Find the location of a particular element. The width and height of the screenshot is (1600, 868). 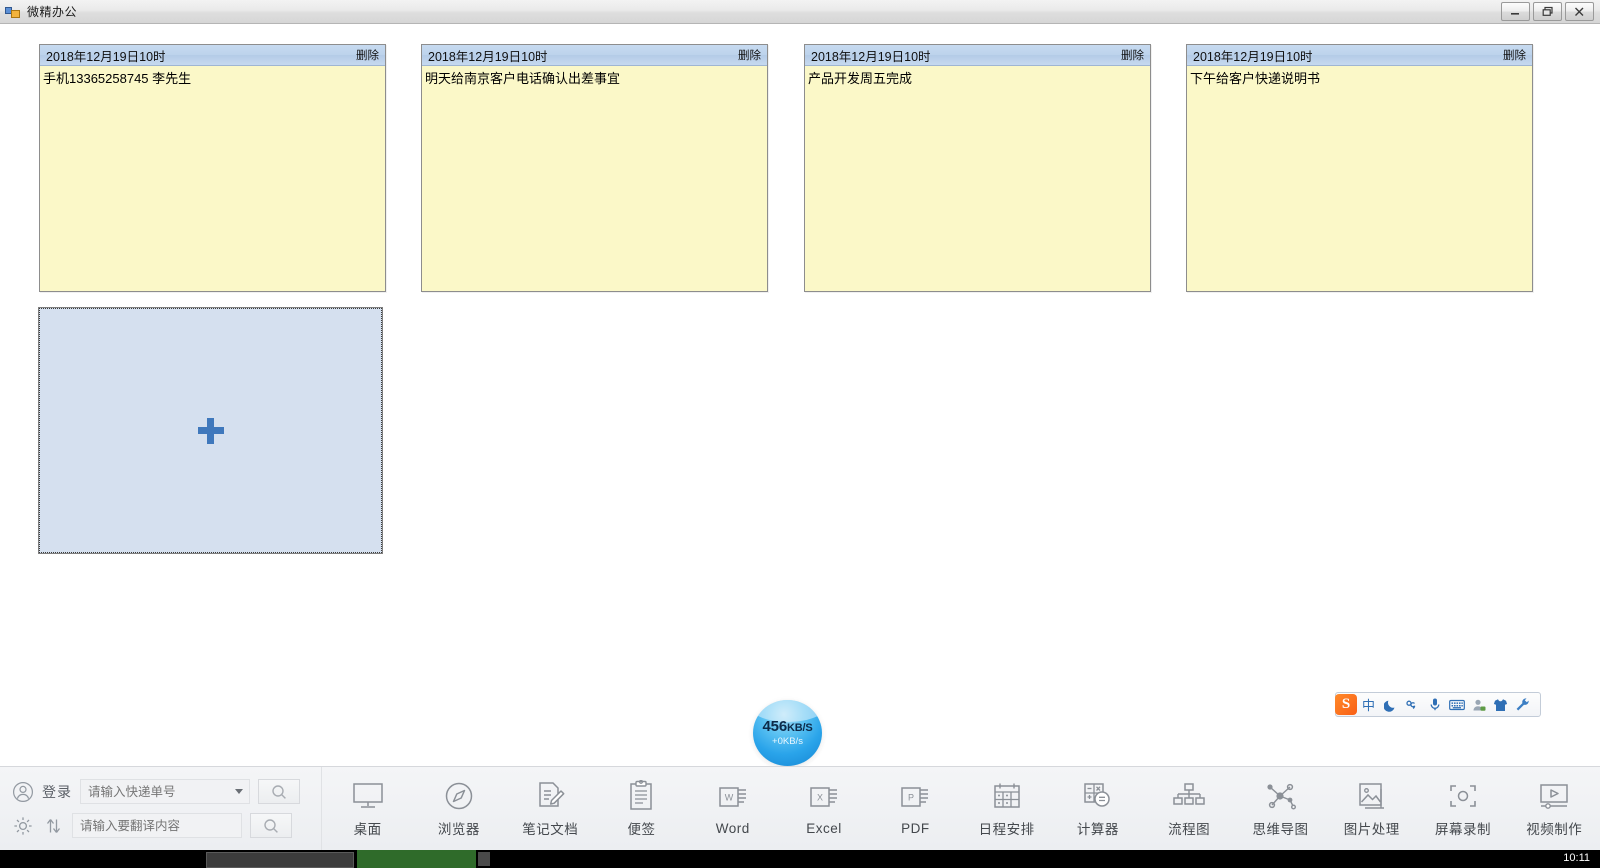

toolbar-left-panel: 登录 is located at coordinates (161, 808).